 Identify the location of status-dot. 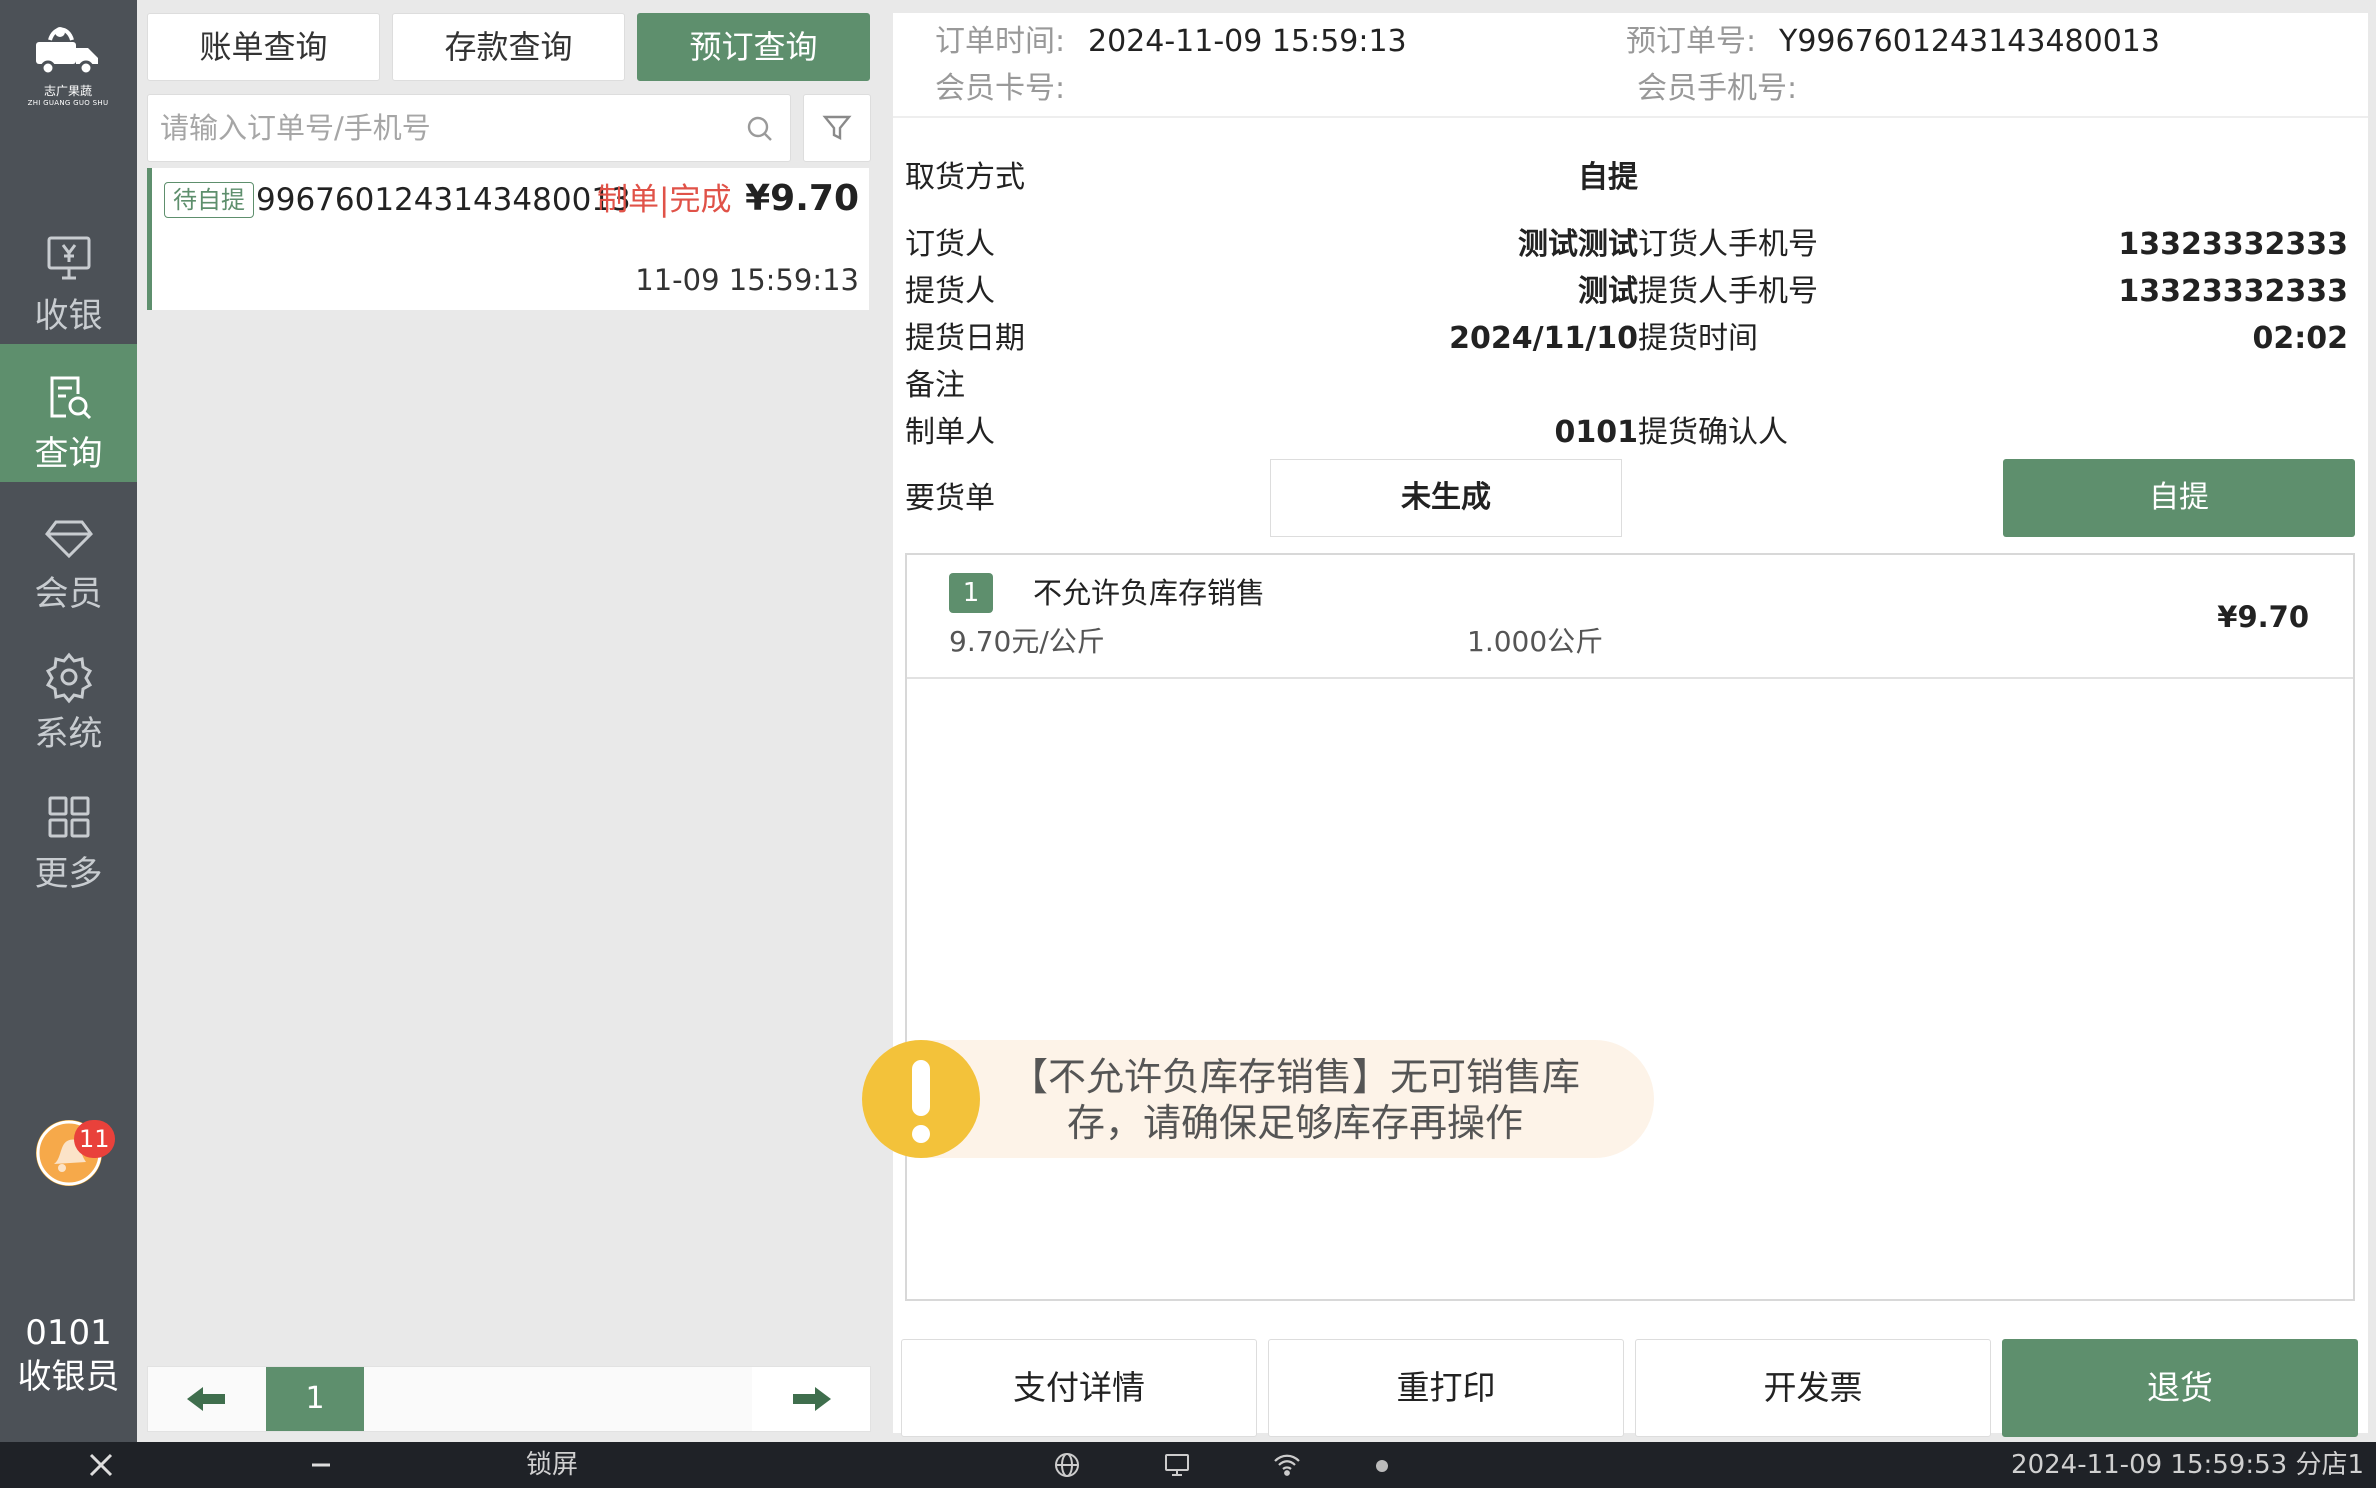
(1382, 1466).